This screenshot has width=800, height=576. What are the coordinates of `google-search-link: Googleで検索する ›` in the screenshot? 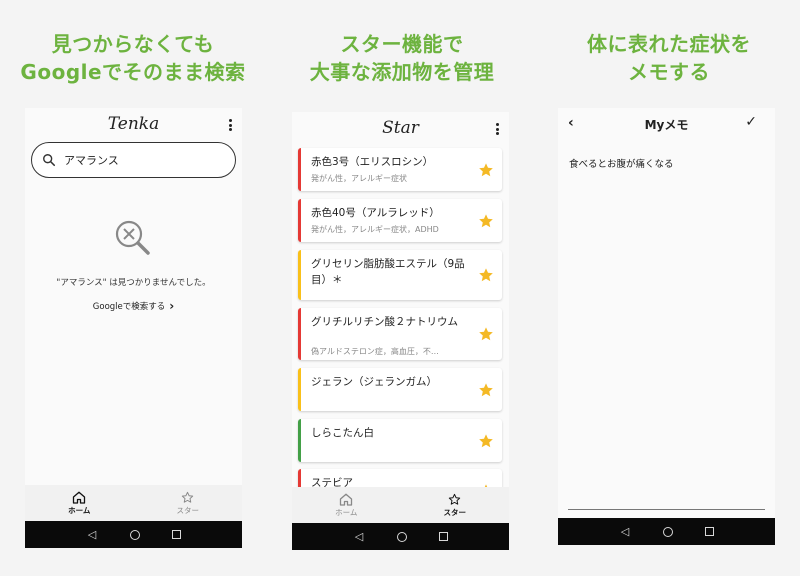 It's located at (133, 306).